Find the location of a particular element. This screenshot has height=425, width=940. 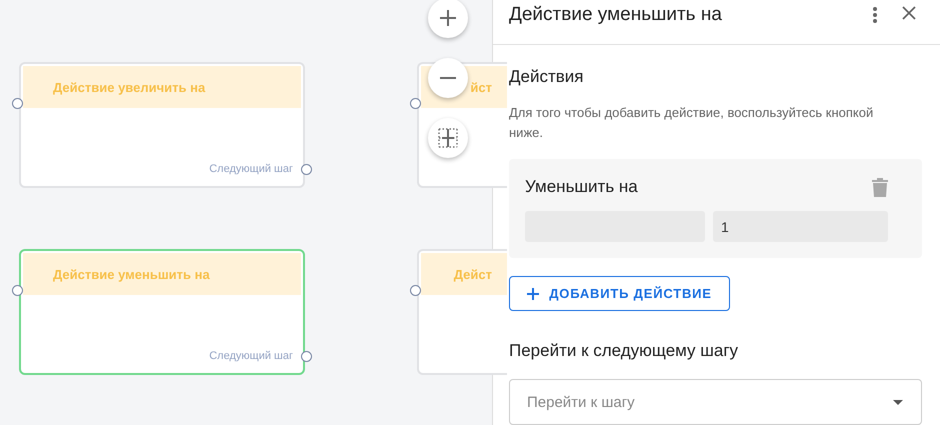

node-title: Действие уменьшить на is located at coordinates (131, 274).